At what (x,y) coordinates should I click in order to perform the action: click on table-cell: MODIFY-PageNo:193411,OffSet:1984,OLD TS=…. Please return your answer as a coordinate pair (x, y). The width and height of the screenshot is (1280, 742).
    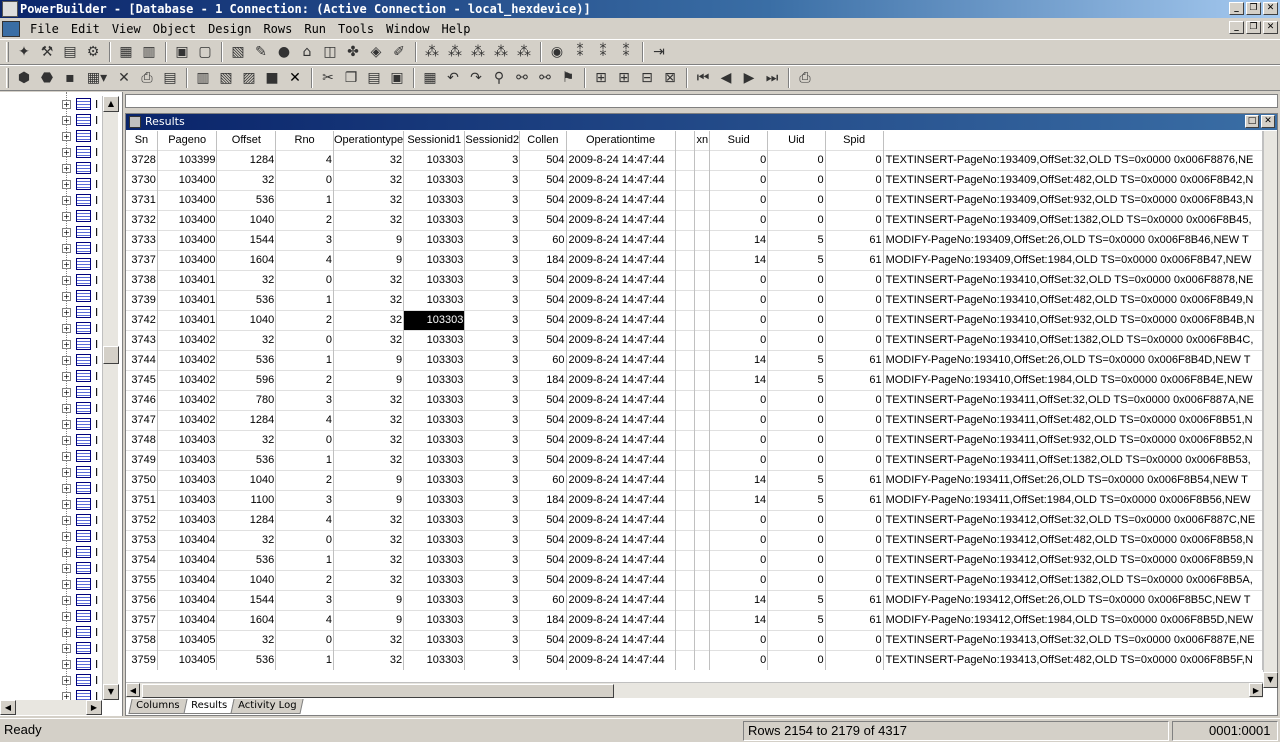
    Looking at the image, I should click on (1073, 499).